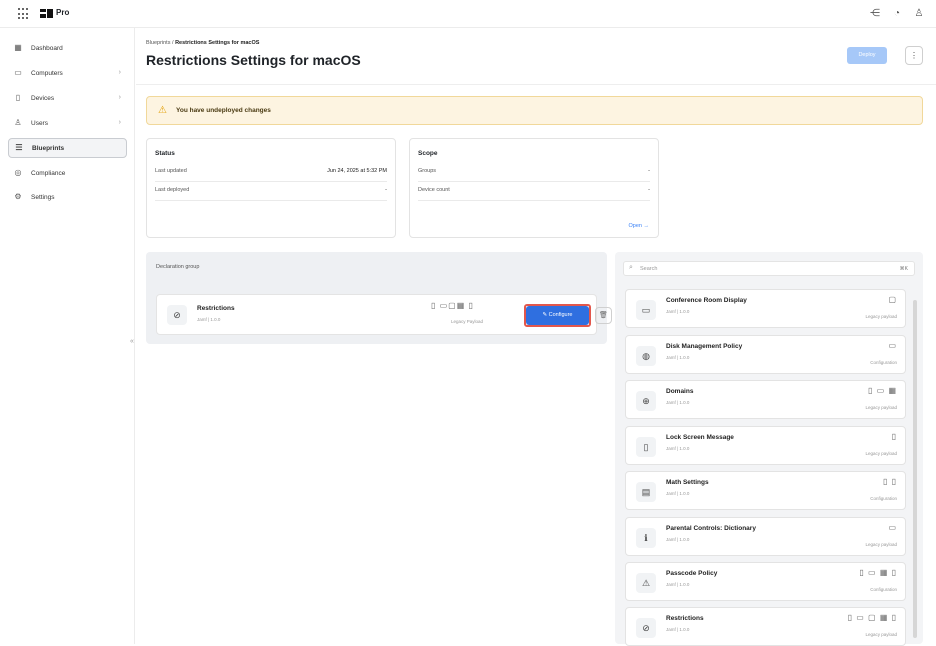  I want to click on payload-type: Configuration, so click(883, 589).